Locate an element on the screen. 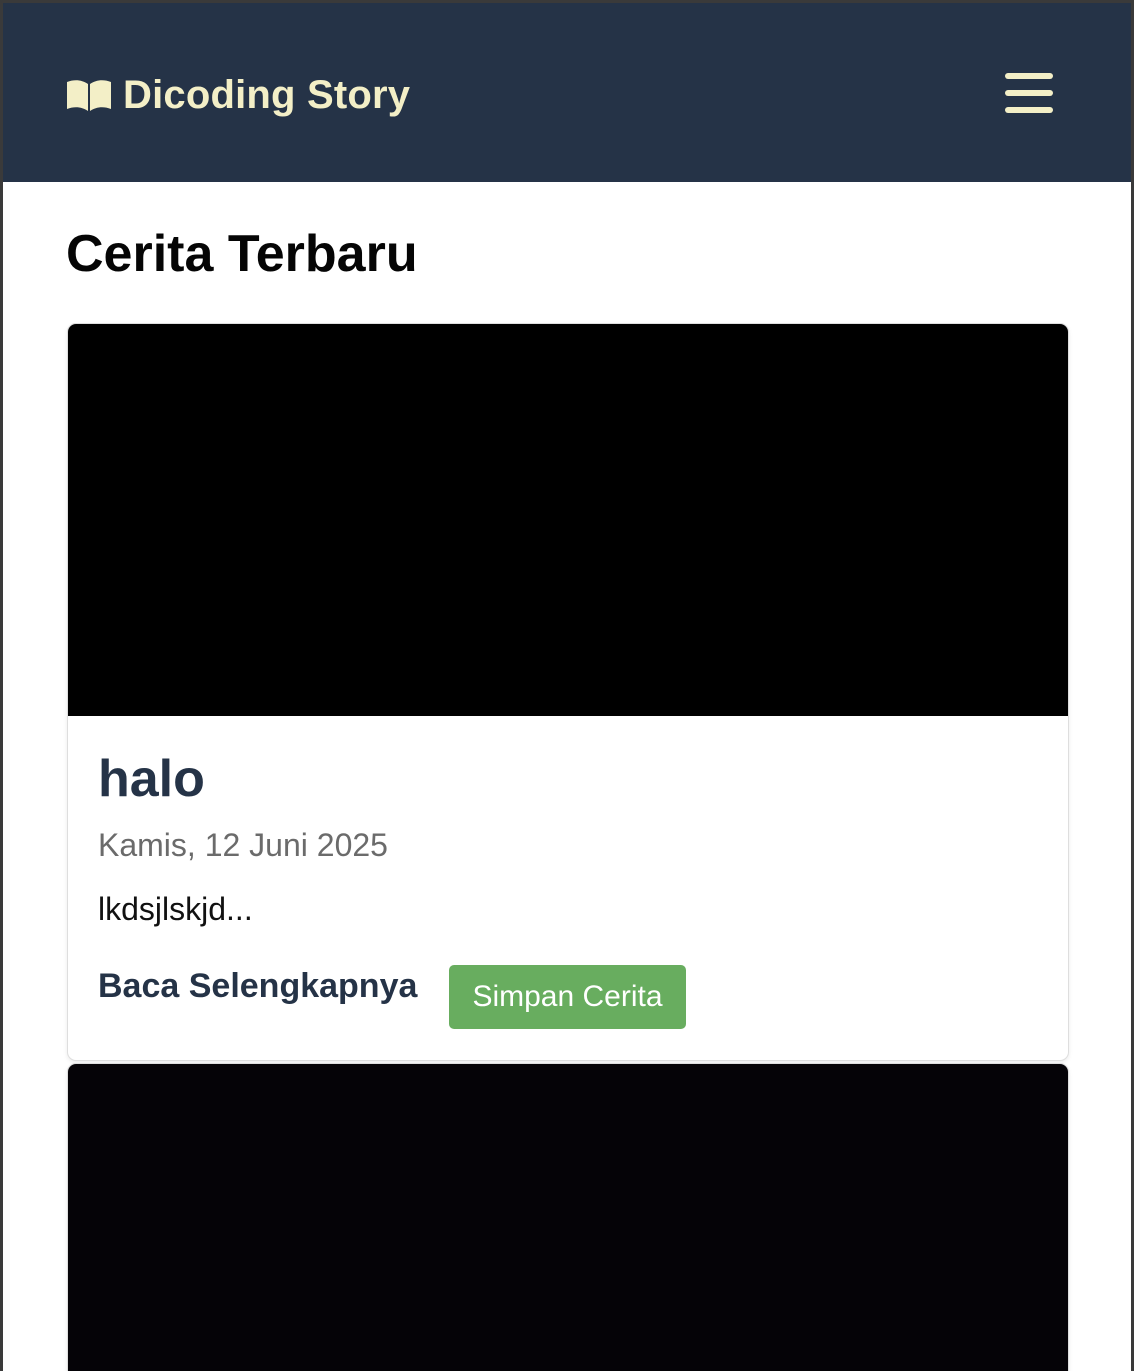 The height and width of the screenshot is (1371, 1134). menu-line-middle is located at coordinates (1029, 93).